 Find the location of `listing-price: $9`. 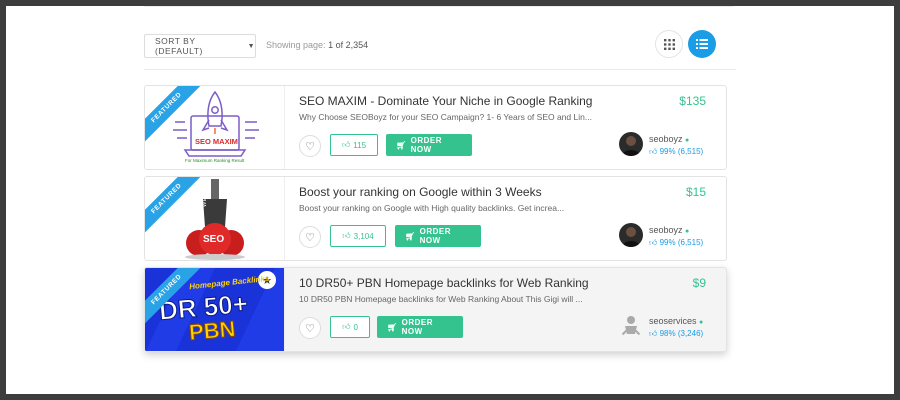

listing-price: $9 is located at coordinates (699, 283).